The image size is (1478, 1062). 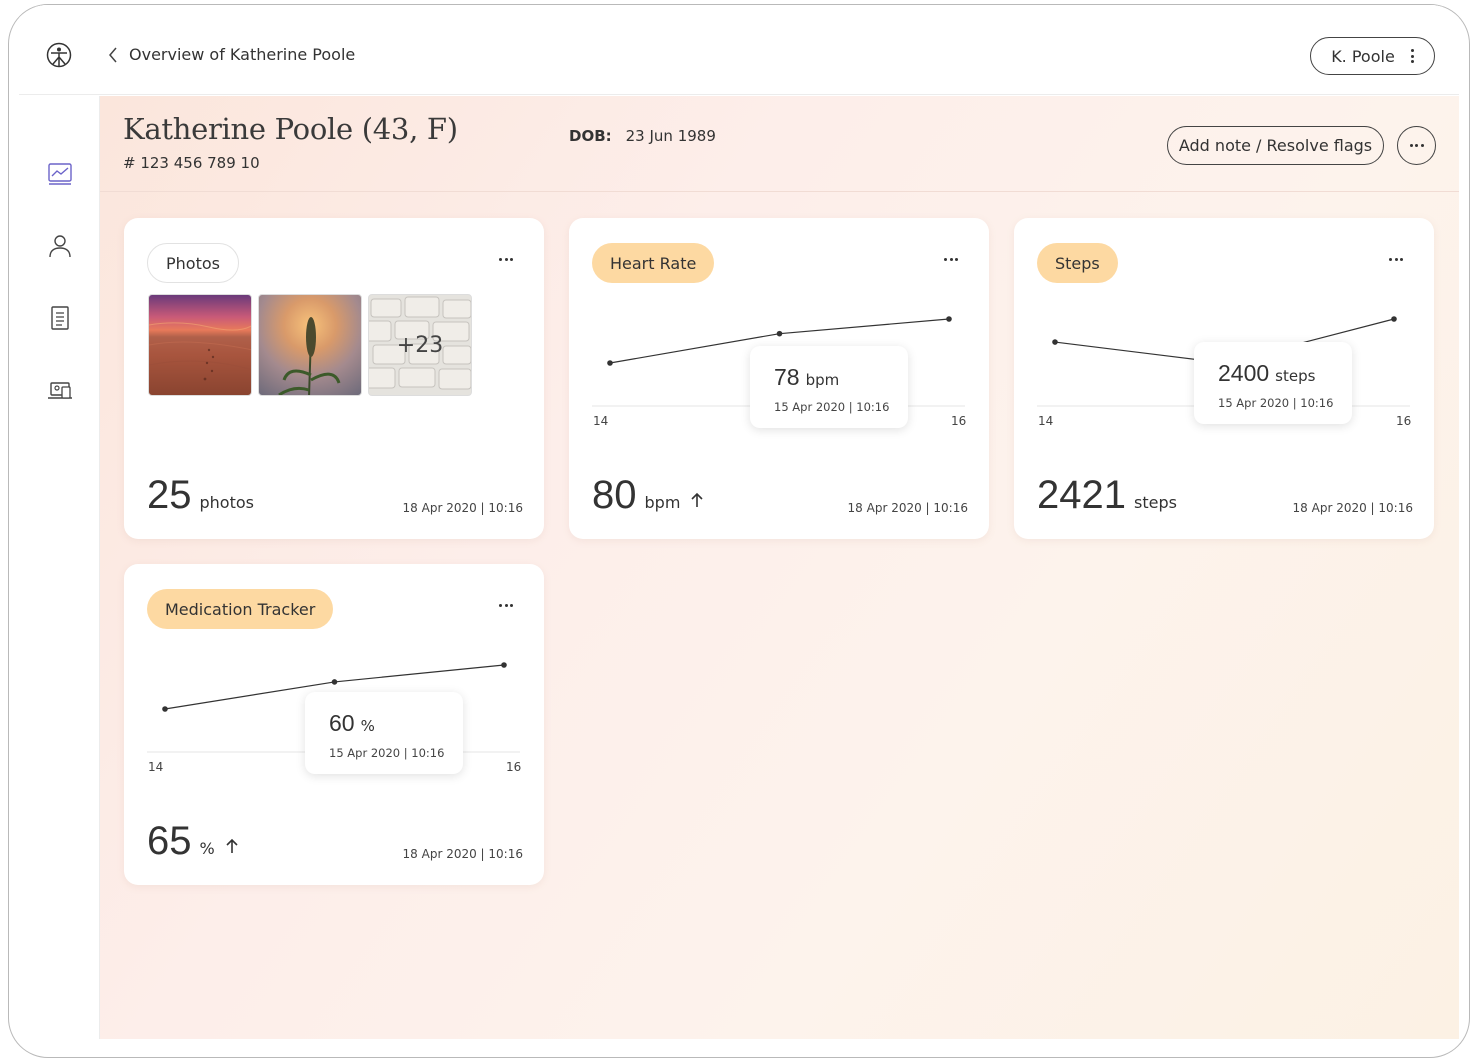 What do you see at coordinates (1081, 495) in the screenshot?
I see `steps-value: 2421` at bounding box center [1081, 495].